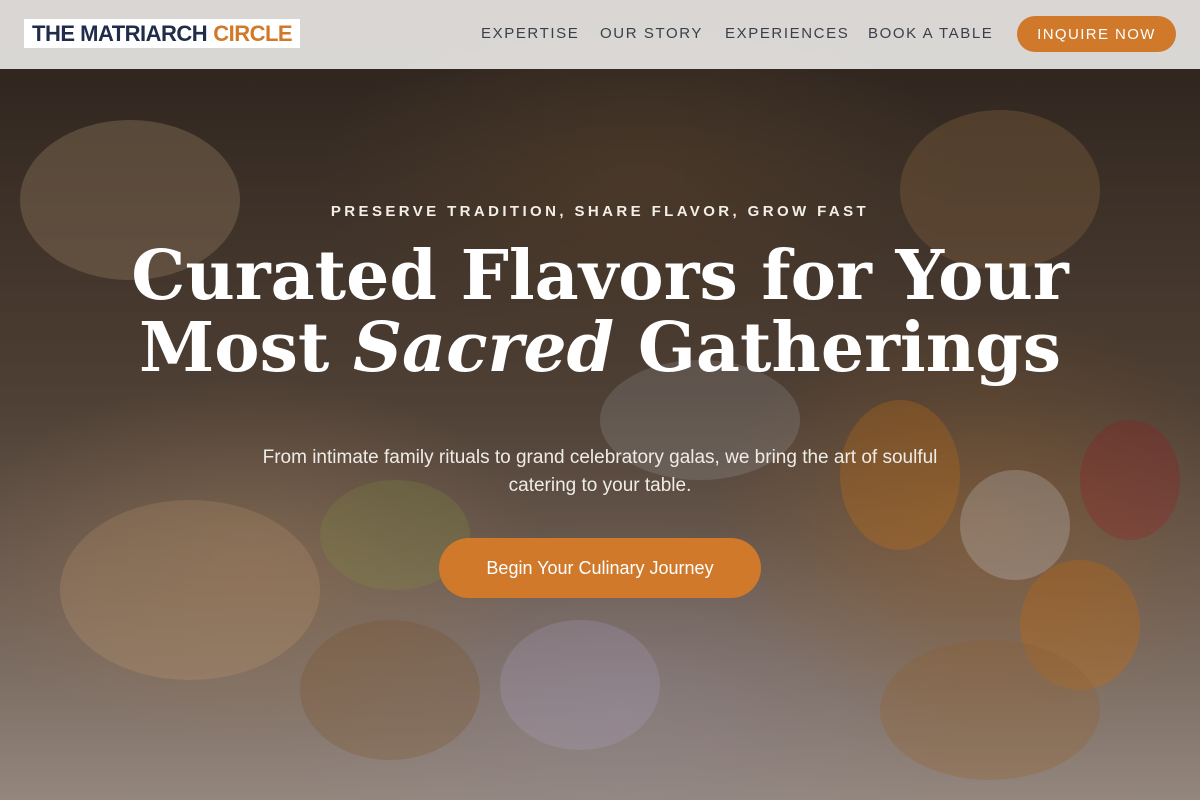  What do you see at coordinates (600, 276) in the screenshot?
I see `headline-line-1: Curated Flavors for Your` at bounding box center [600, 276].